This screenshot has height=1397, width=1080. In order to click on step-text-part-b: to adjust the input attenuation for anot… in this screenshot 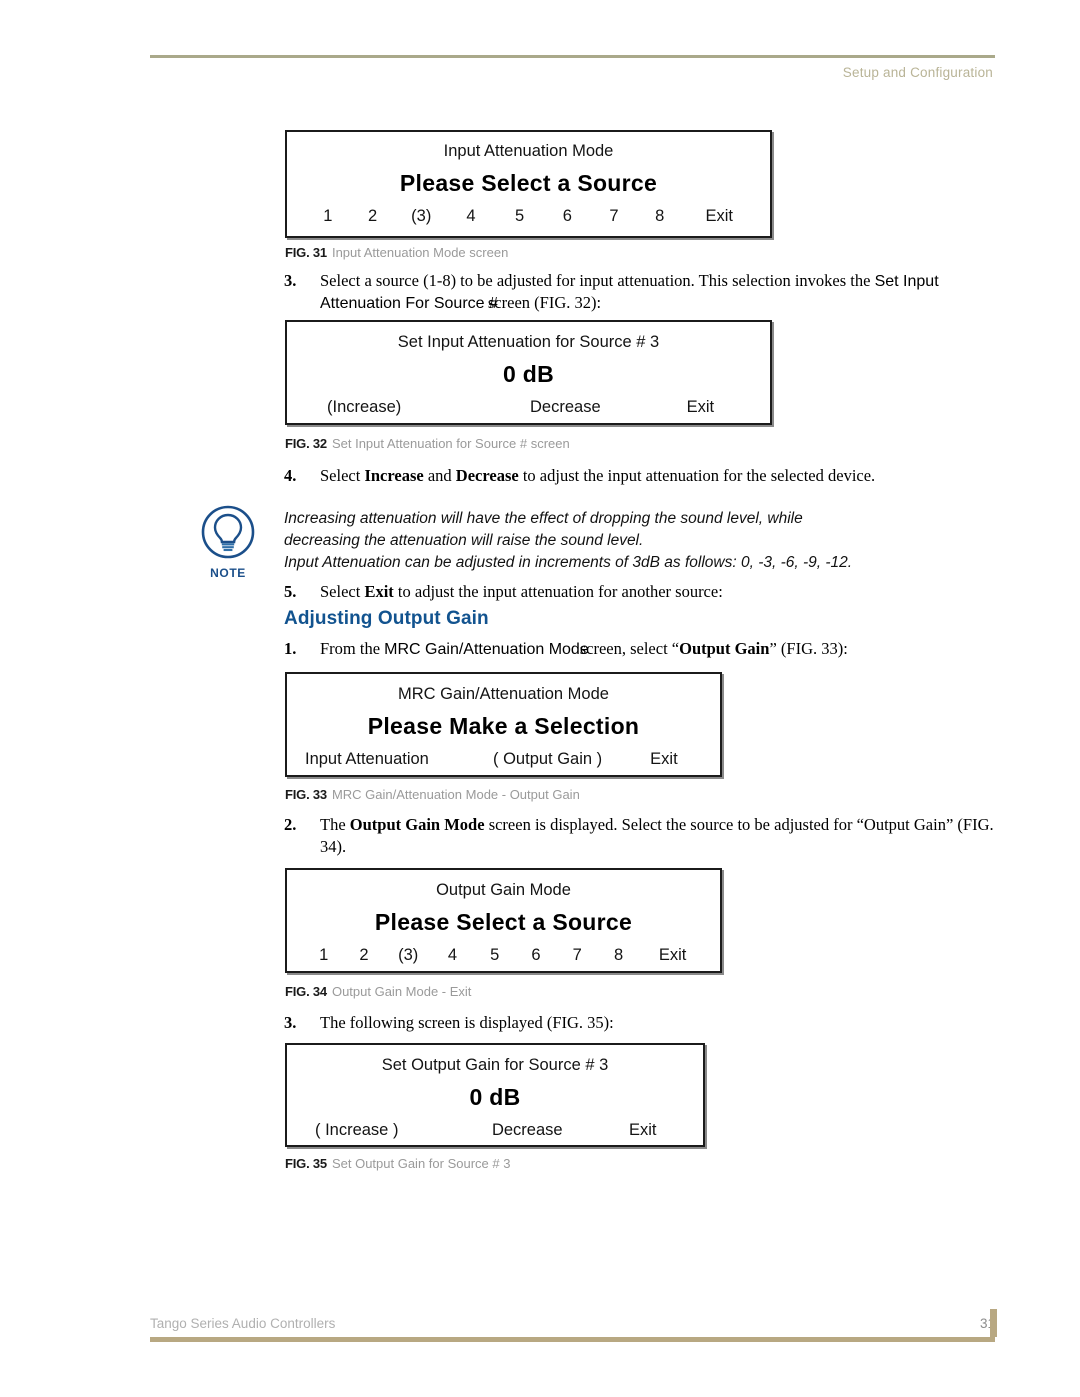, I will do `click(558, 591)`.